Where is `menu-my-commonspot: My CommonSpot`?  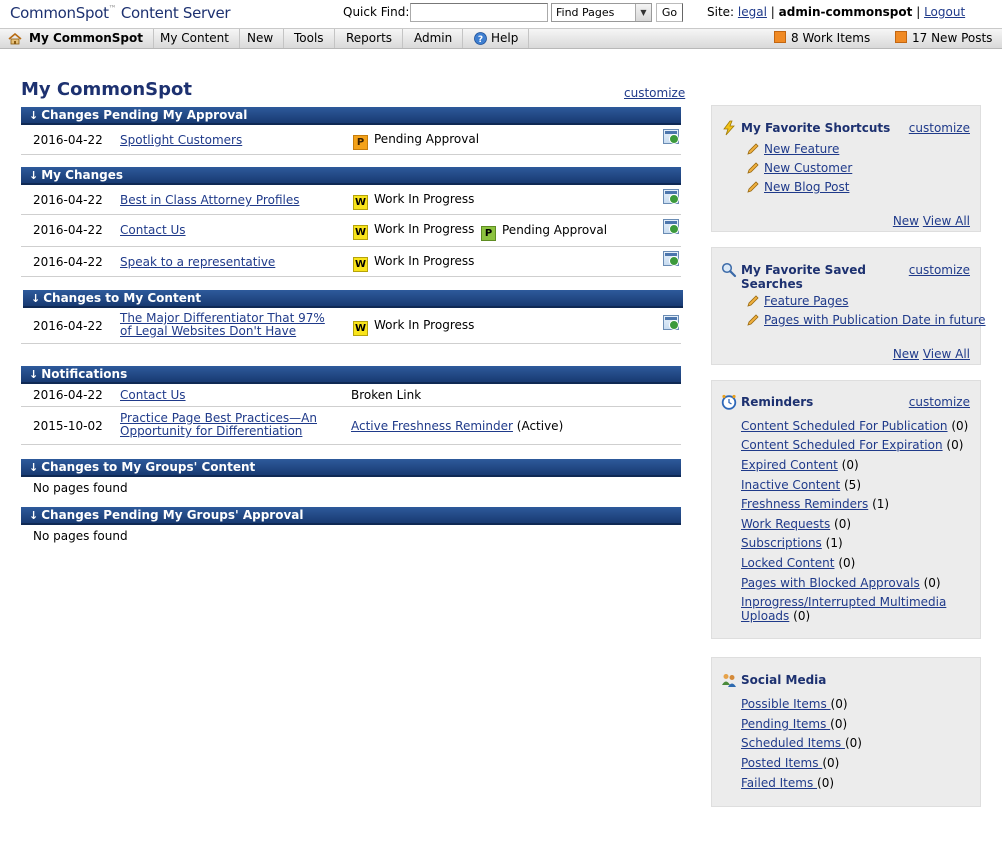
menu-my-commonspot: My CommonSpot is located at coordinates (77, 38).